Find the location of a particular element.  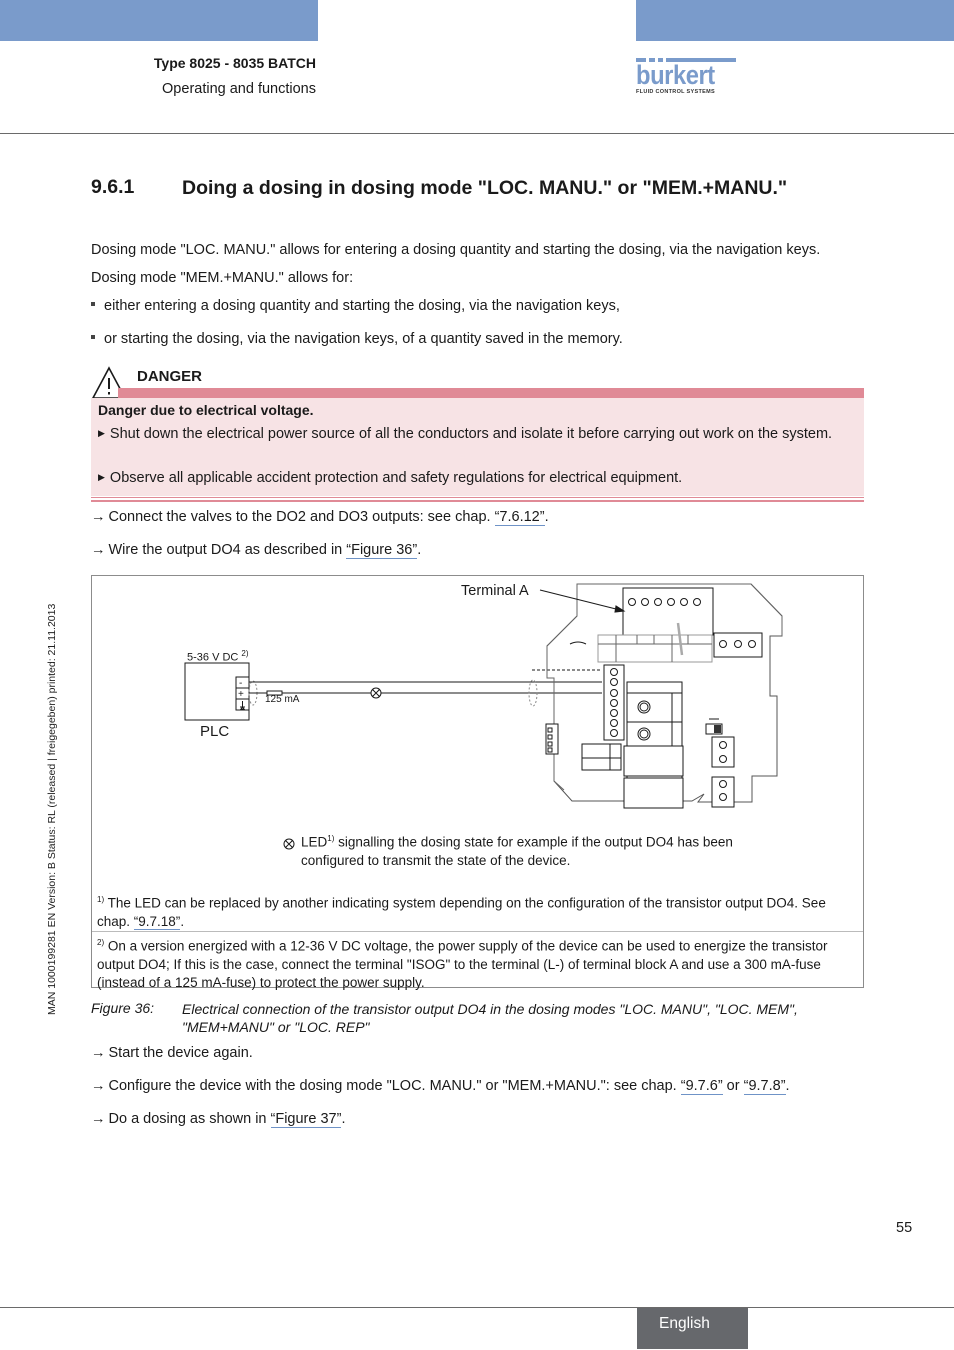

terminal-strip is located at coordinates (614, 702).